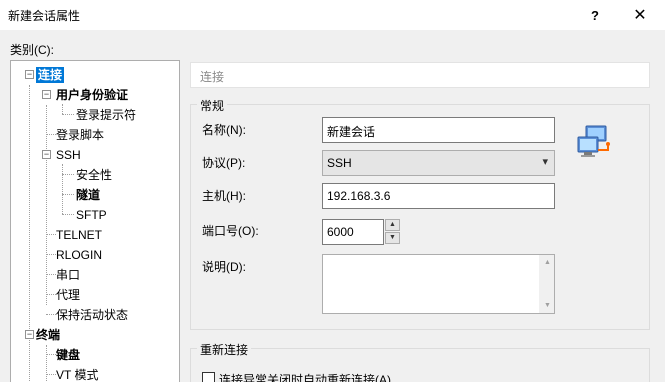 Image resolution: width=665 pixels, height=382 pixels. I want to click on tree-item-label: 登录脚本, so click(80, 135).